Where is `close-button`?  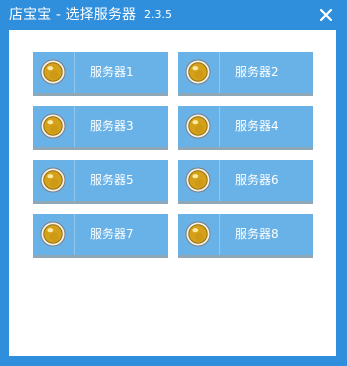
close-button is located at coordinates (326, 15).